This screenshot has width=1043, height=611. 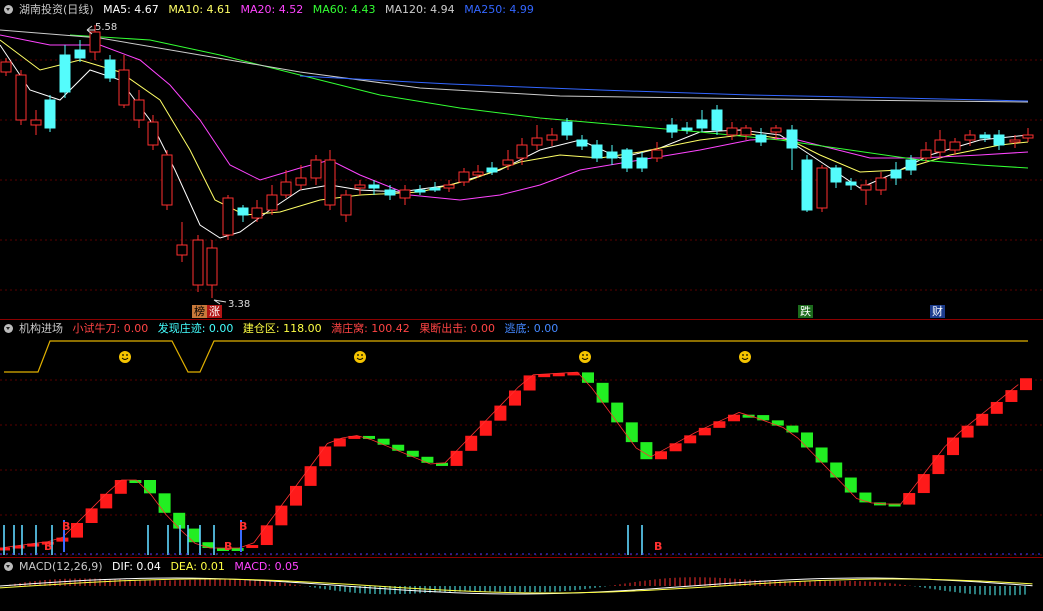 I want to click on high-price-label: 5.58, so click(x=106, y=27).